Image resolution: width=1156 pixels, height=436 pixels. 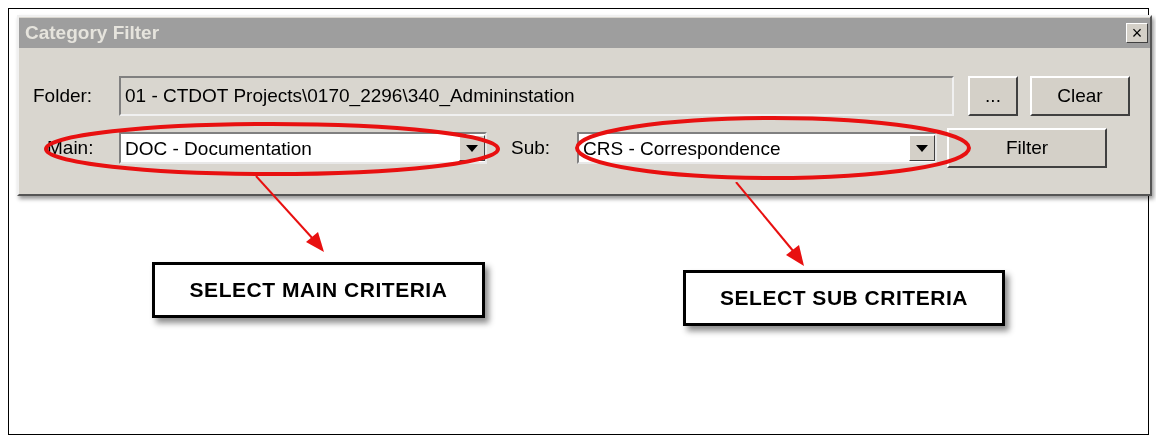 What do you see at coordinates (303, 148) in the screenshot?
I see `main-dropdown: DOC - Documentation` at bounding box center [303, 148].